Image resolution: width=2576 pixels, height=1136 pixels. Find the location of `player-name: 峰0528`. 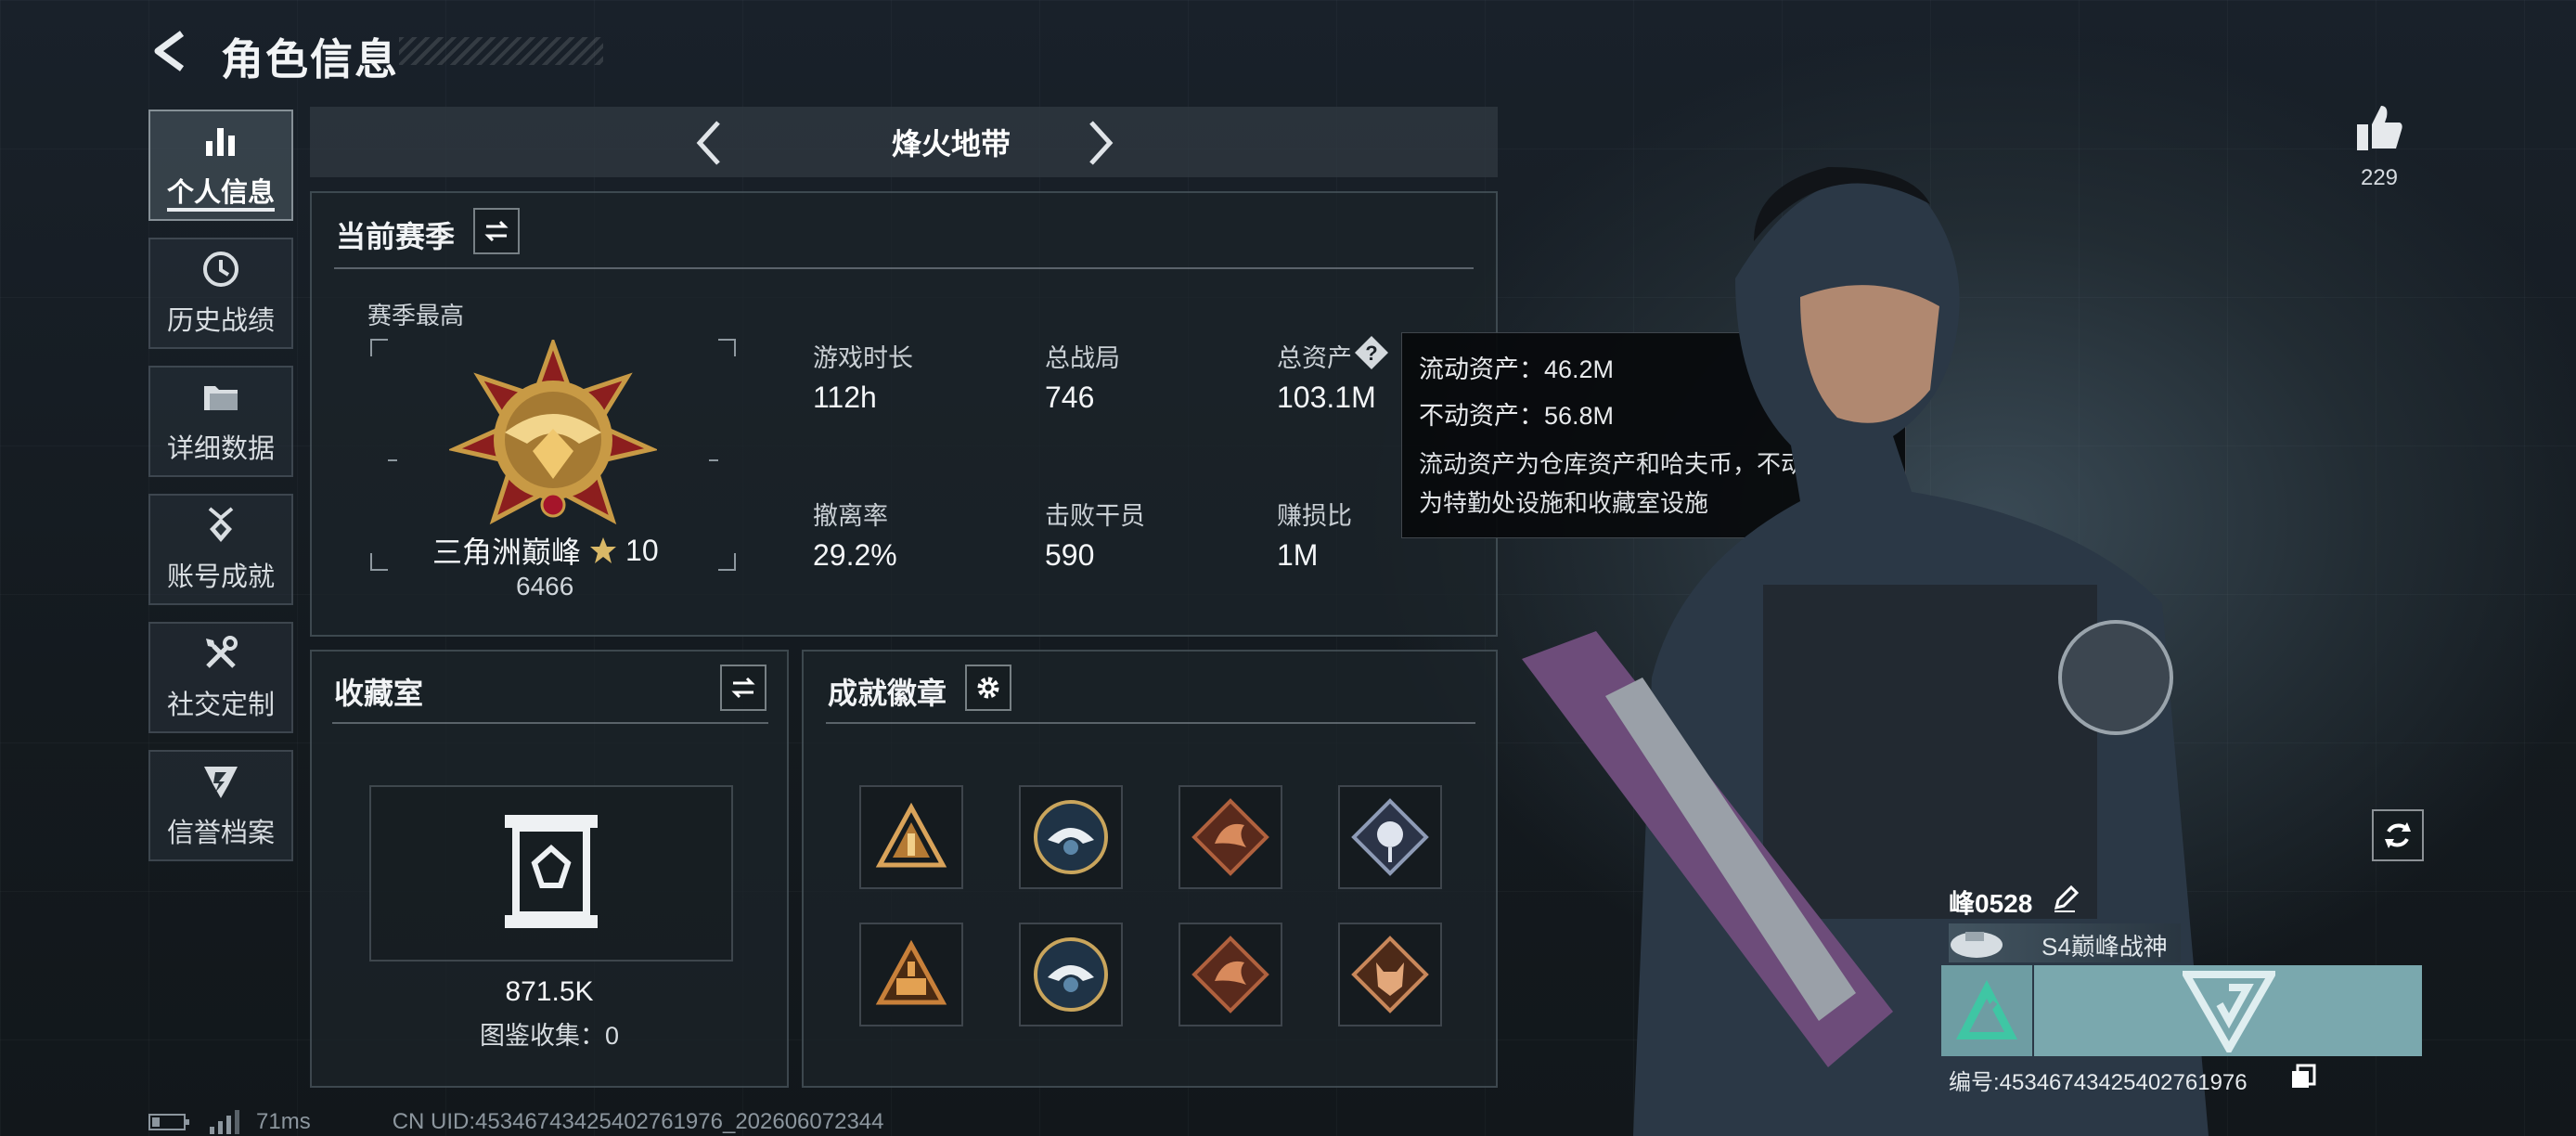

player-name: 峰0528 is located at coordinates (1991, 903).